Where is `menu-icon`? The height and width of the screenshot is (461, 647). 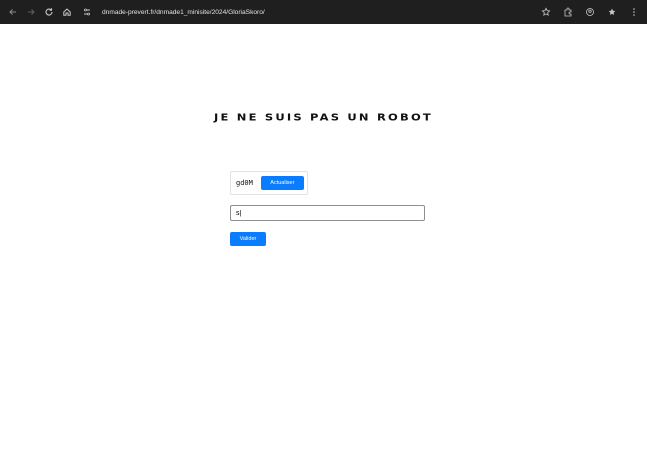
menu-icon is located at coordinates (634, 12).